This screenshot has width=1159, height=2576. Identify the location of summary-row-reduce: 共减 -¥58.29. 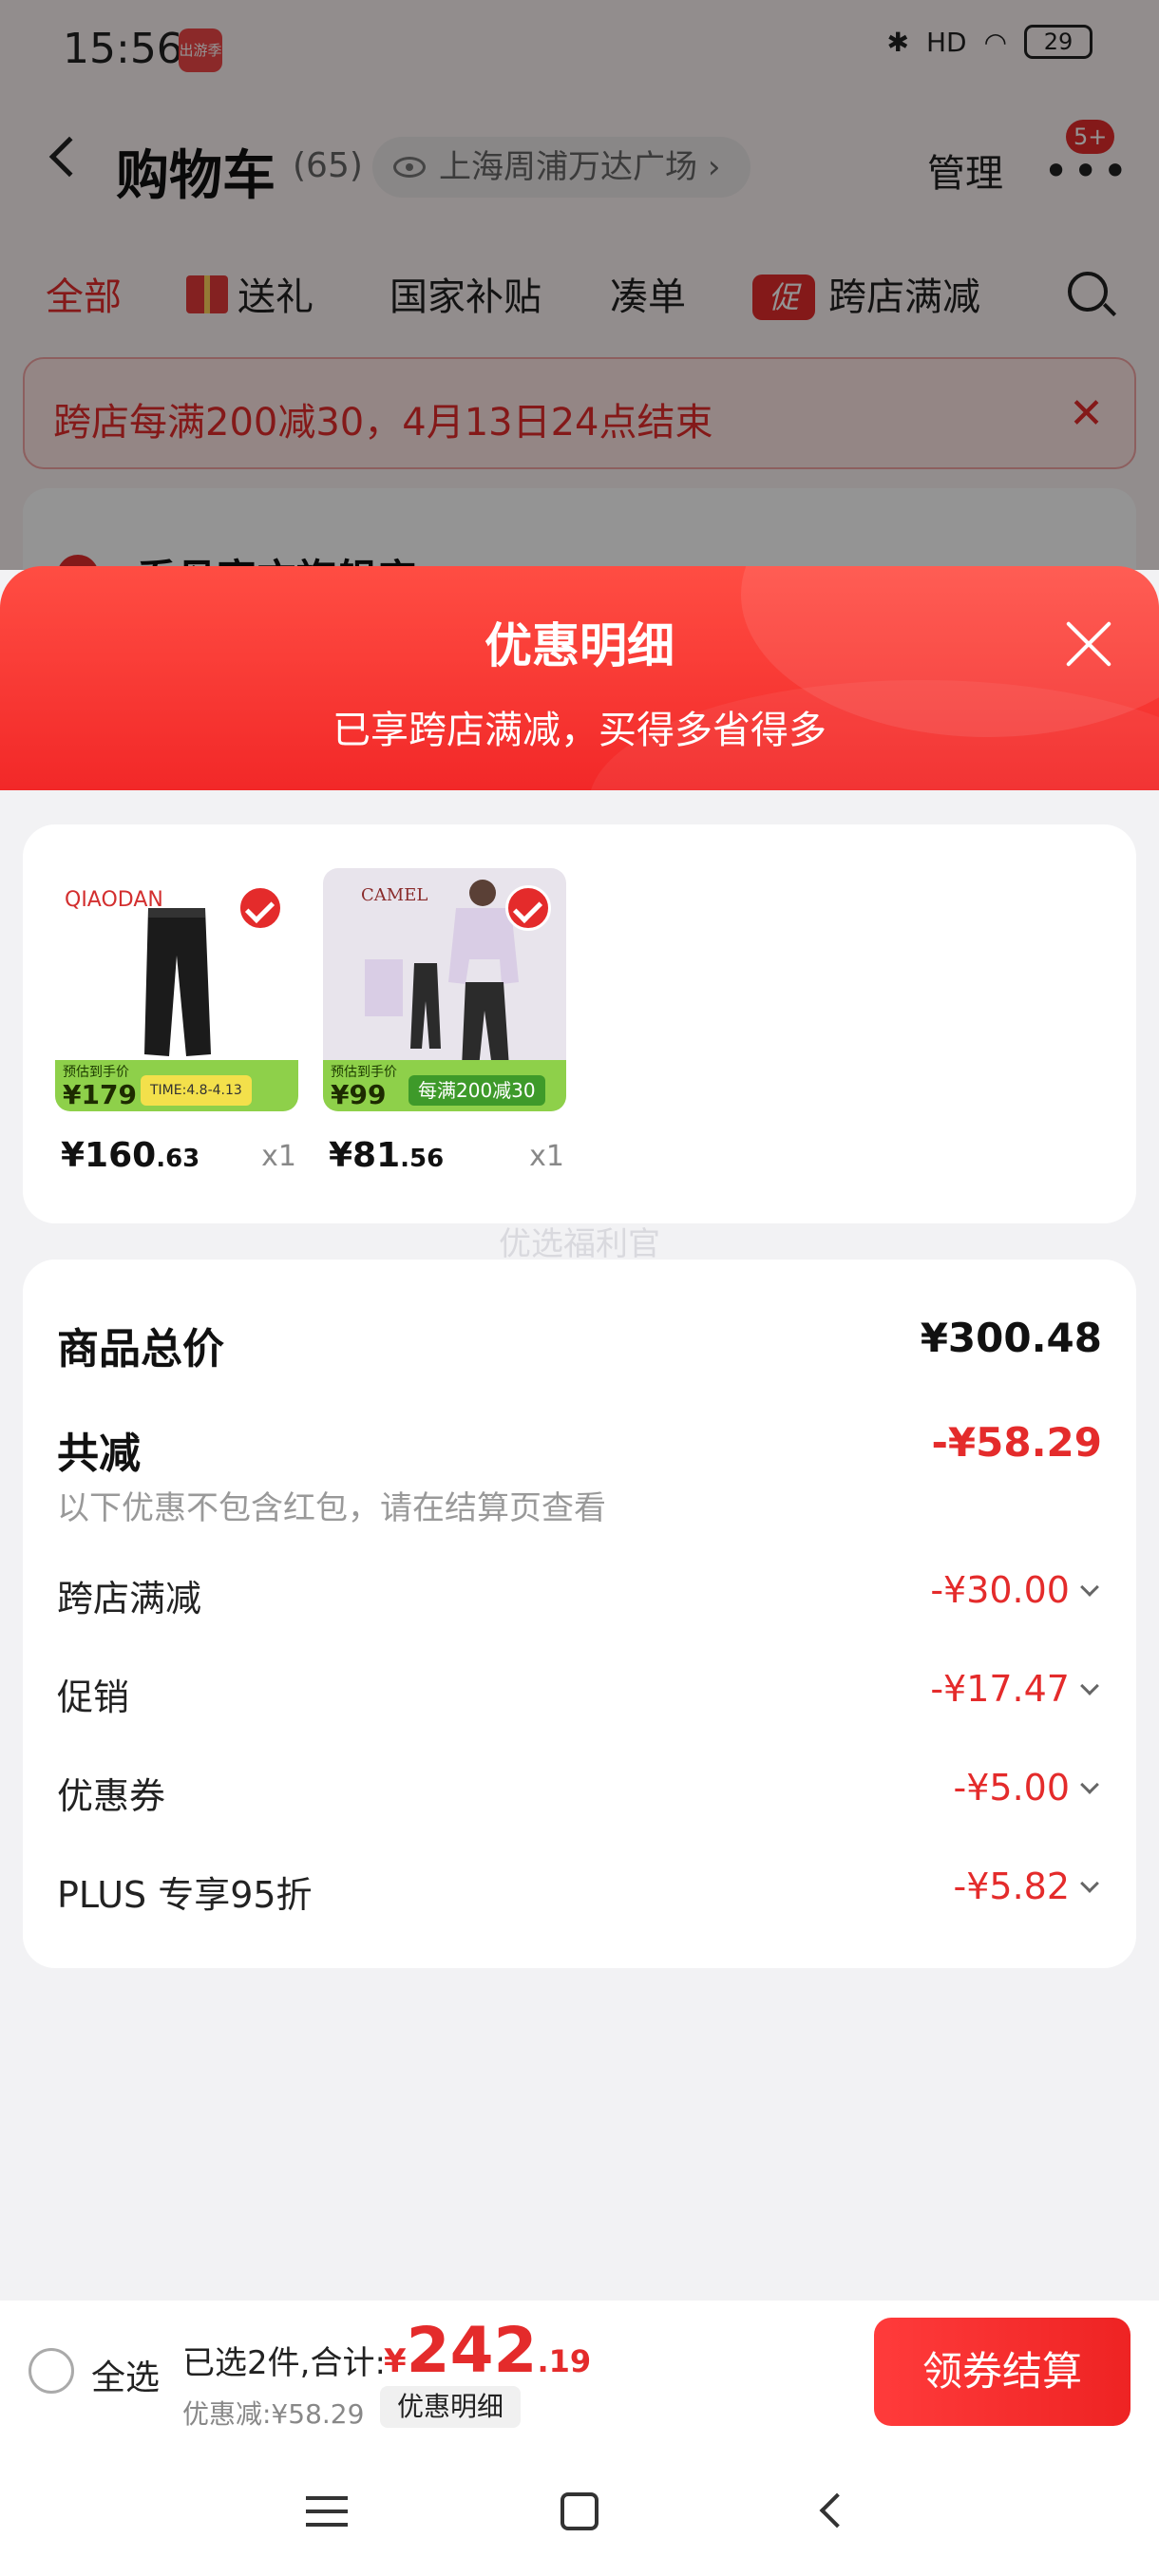
(579, 1448).